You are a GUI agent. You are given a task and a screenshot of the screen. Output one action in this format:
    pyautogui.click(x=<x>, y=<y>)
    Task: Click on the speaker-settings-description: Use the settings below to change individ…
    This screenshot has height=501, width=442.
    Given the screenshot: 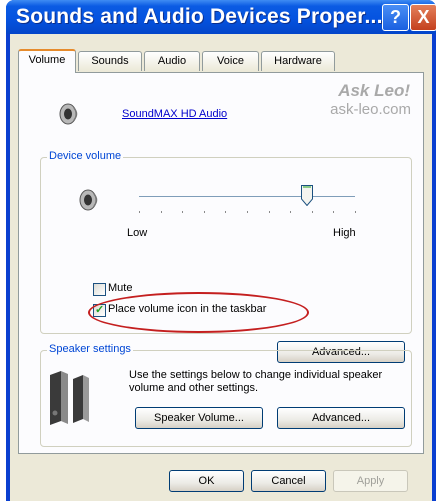 What is the action you would take?
    pyautogui.click(x=256, y=381)
    